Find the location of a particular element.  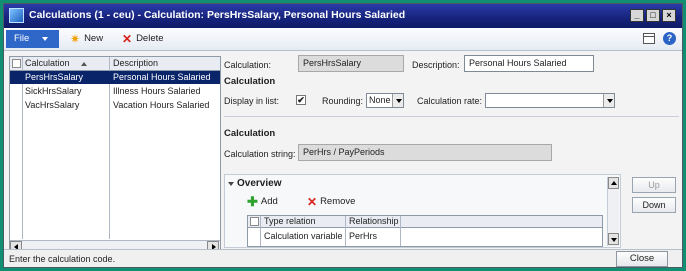

add-button: ✚ Add is located at coordinates (262, 201).